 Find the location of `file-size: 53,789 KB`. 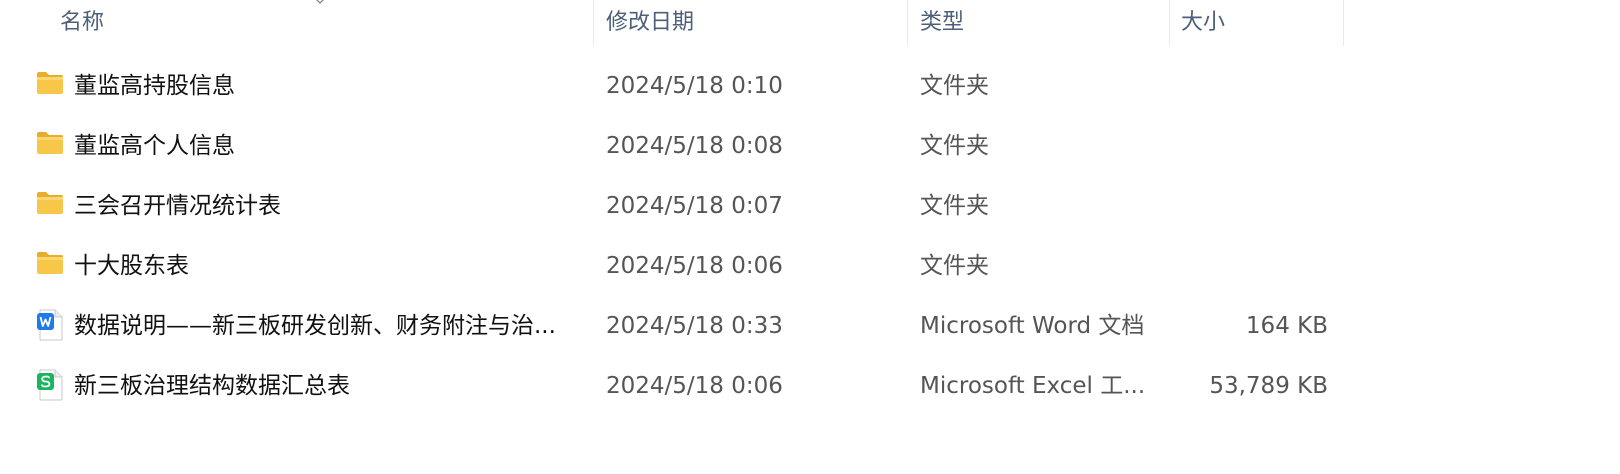

file-size: 53,789 KB is located at coordinates (1268, 386).